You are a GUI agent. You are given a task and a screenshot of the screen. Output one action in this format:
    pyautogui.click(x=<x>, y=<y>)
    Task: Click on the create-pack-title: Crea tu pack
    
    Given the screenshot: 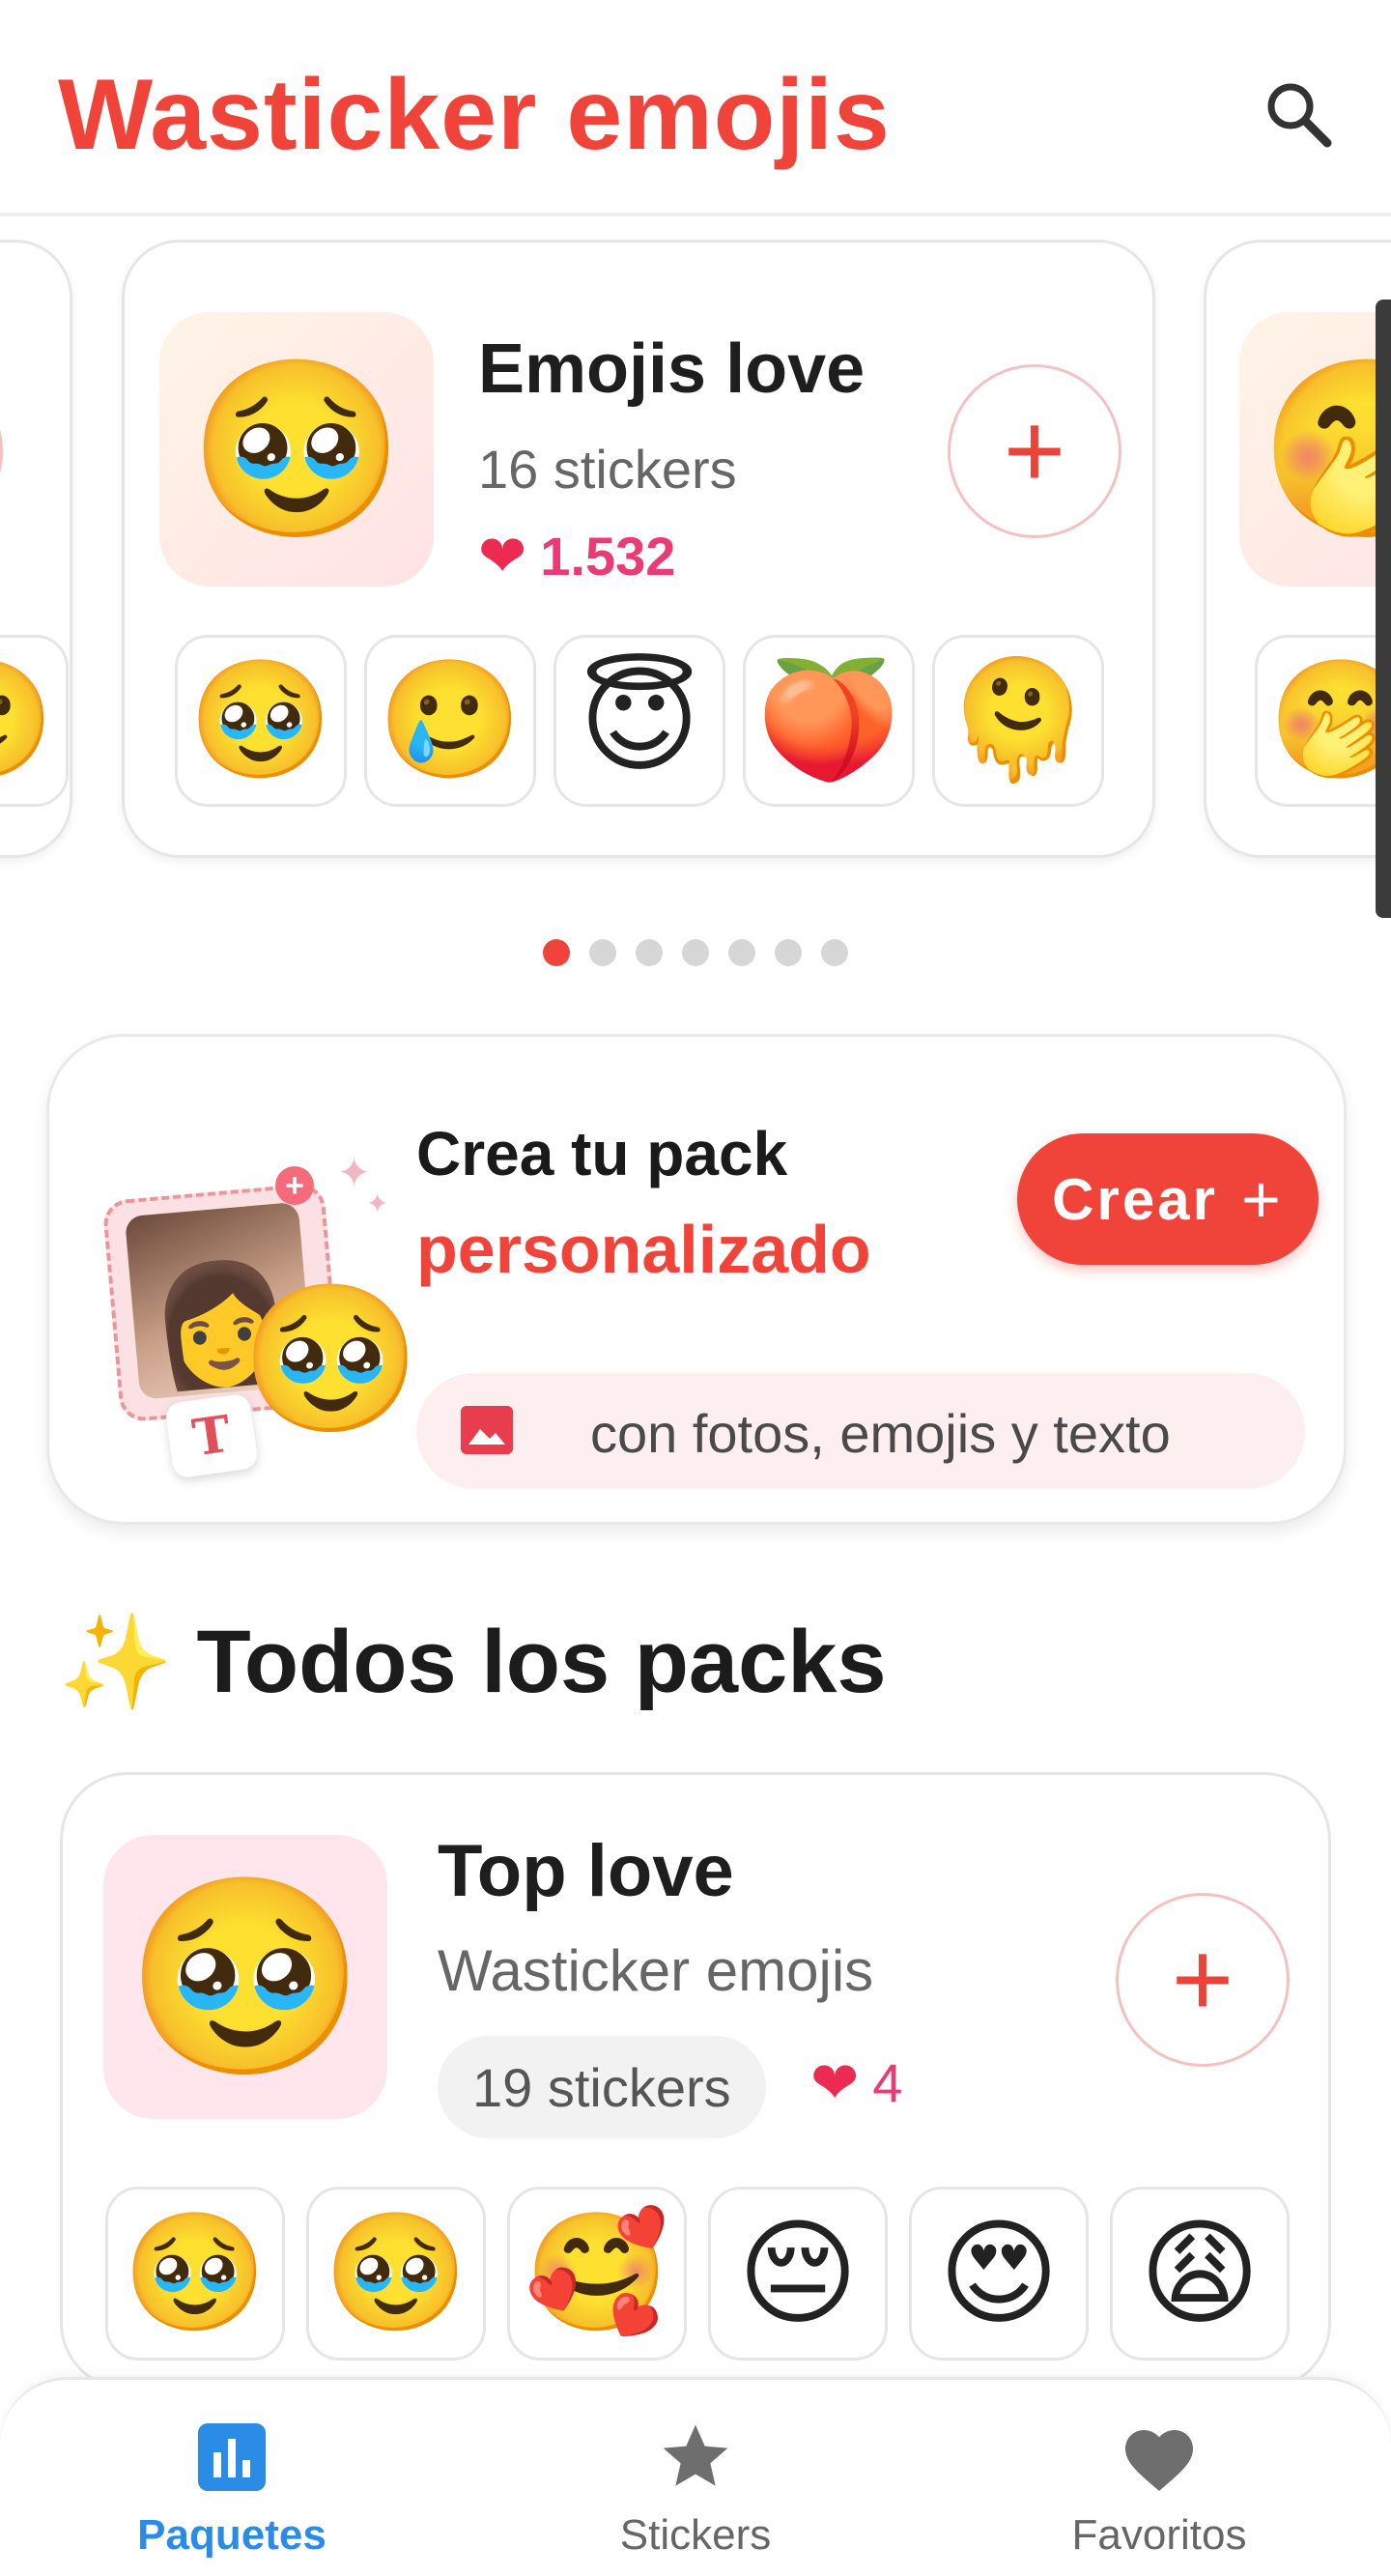 What is the action you would take?
    pyautogui.click(x=602, y=1154)
    